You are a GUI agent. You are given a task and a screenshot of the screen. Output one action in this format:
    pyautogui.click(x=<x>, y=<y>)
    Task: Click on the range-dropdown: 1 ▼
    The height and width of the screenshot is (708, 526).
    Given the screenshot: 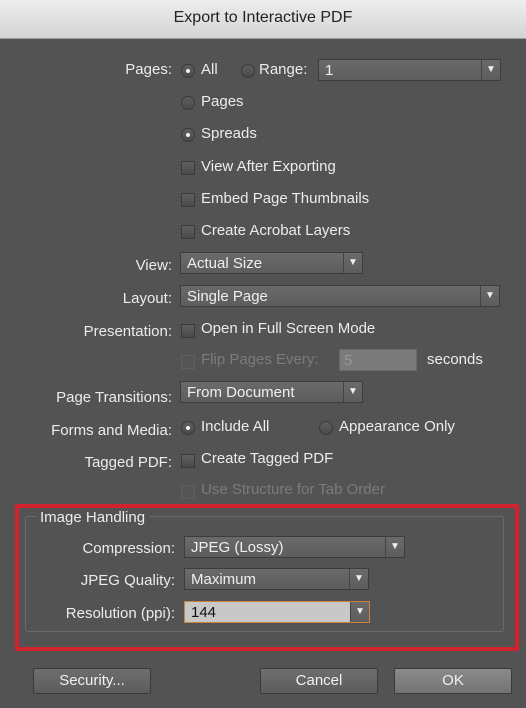 What is the action you would take?
    pyautogui.click(x=409, y=70)
    